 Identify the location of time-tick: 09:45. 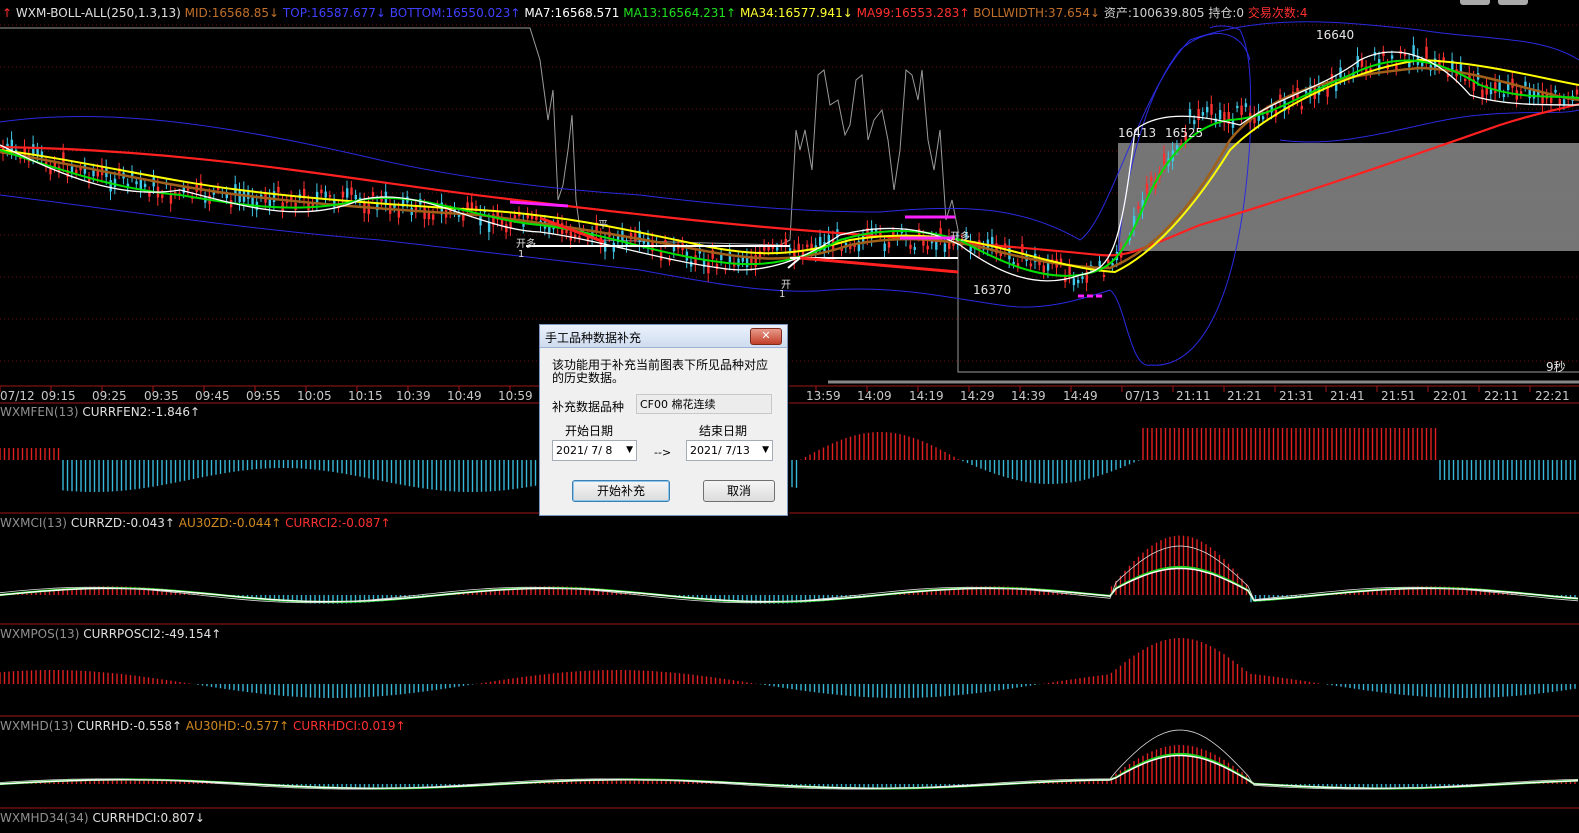
(212, 396).